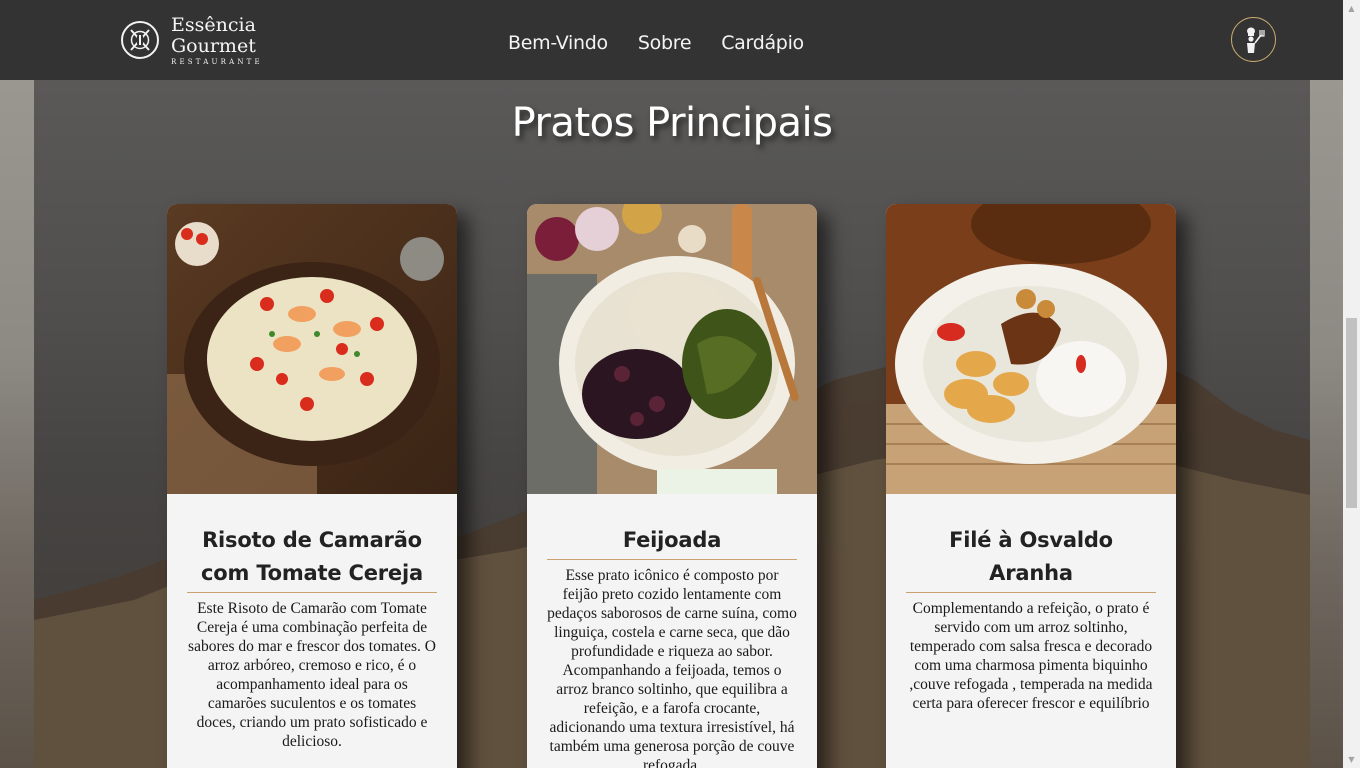 Image resolution: width=1360 pixels, height=768 pixels. What do you see at coordinates (1351, 759) in the screenshot?
I see `scroll-down-arrow-icon: ▼` at bounding box center [1351, 759].